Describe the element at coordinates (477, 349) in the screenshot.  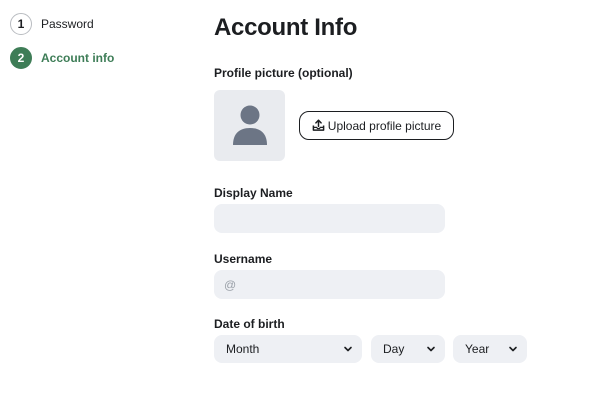
I see `year-select-value: Year` at that location.